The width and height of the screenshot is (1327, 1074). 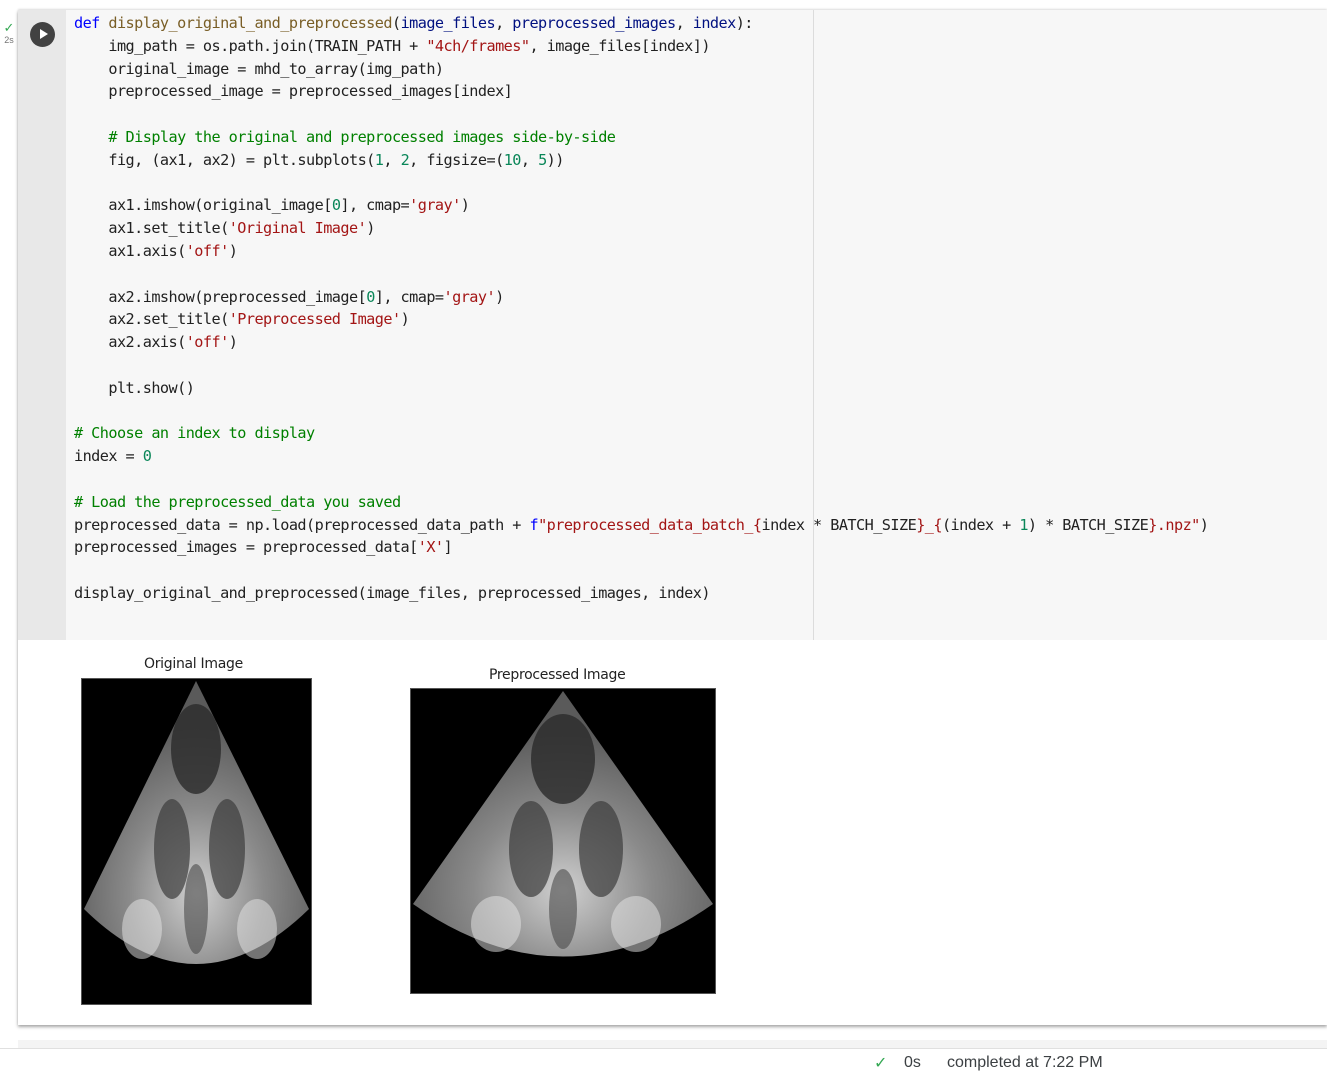 What do you see at coordinates (430, 547) in the screenshot?
I see `code-token: 'X'` at bounding box center [430, 547].